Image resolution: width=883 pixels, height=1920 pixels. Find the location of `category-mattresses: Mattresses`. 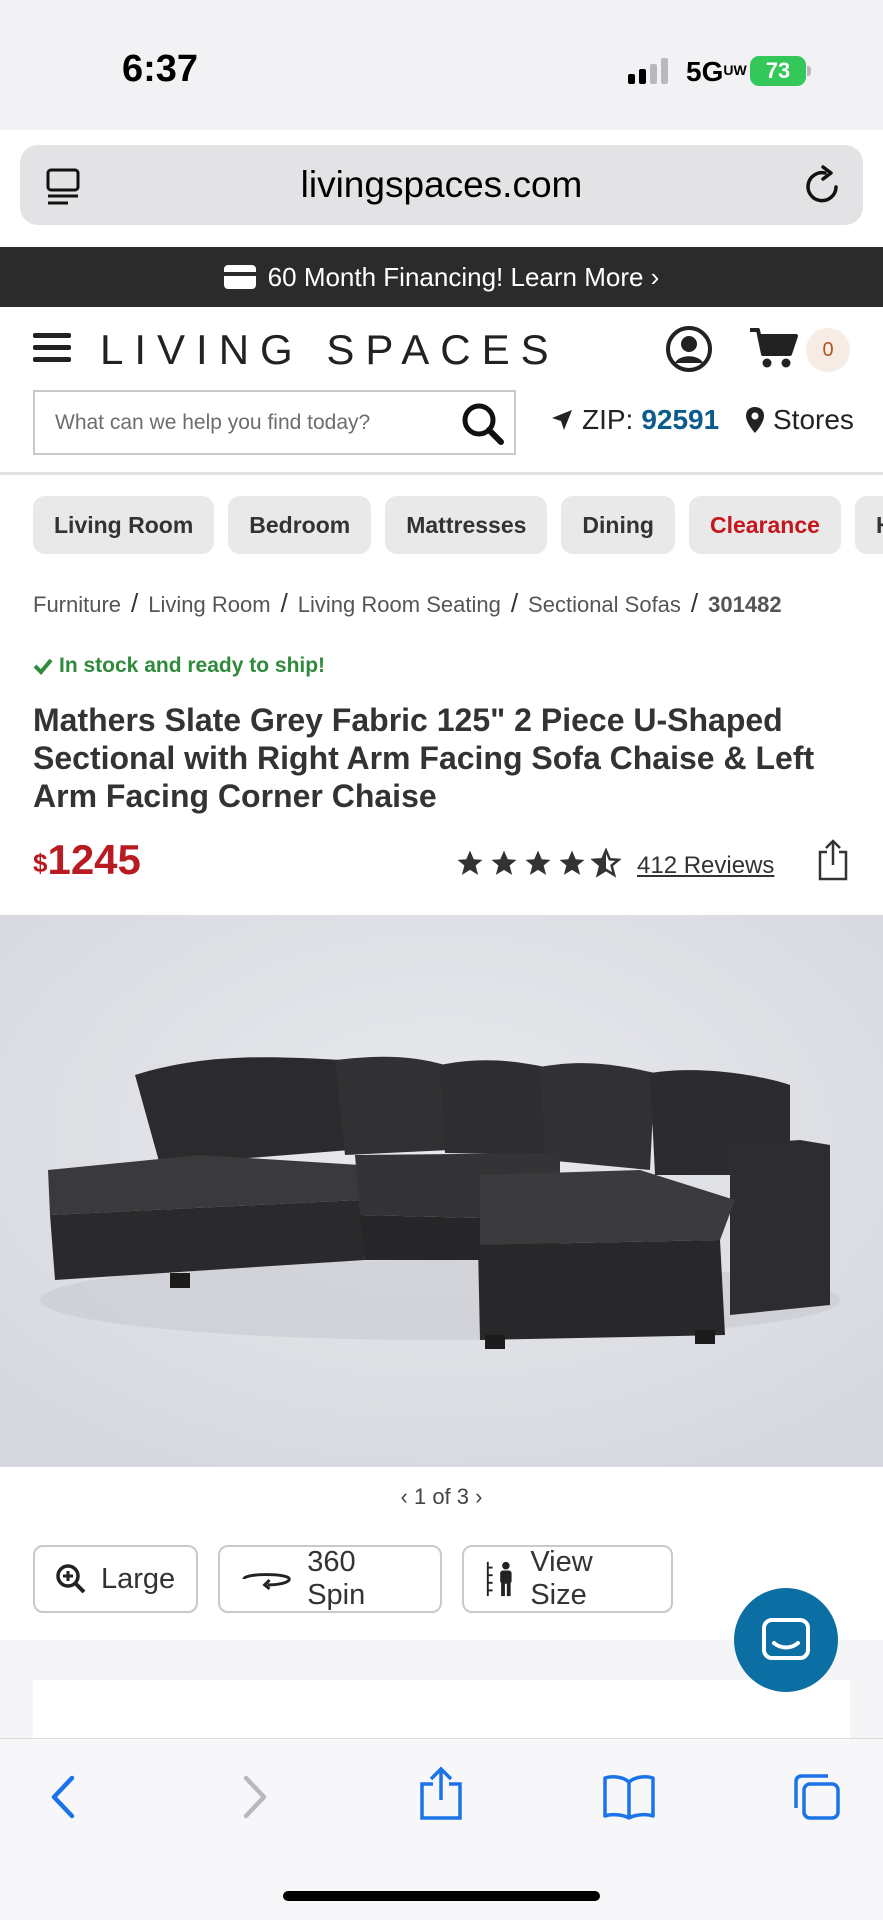

category-mattresses: Mattresses is located at coordinates (466, 525).